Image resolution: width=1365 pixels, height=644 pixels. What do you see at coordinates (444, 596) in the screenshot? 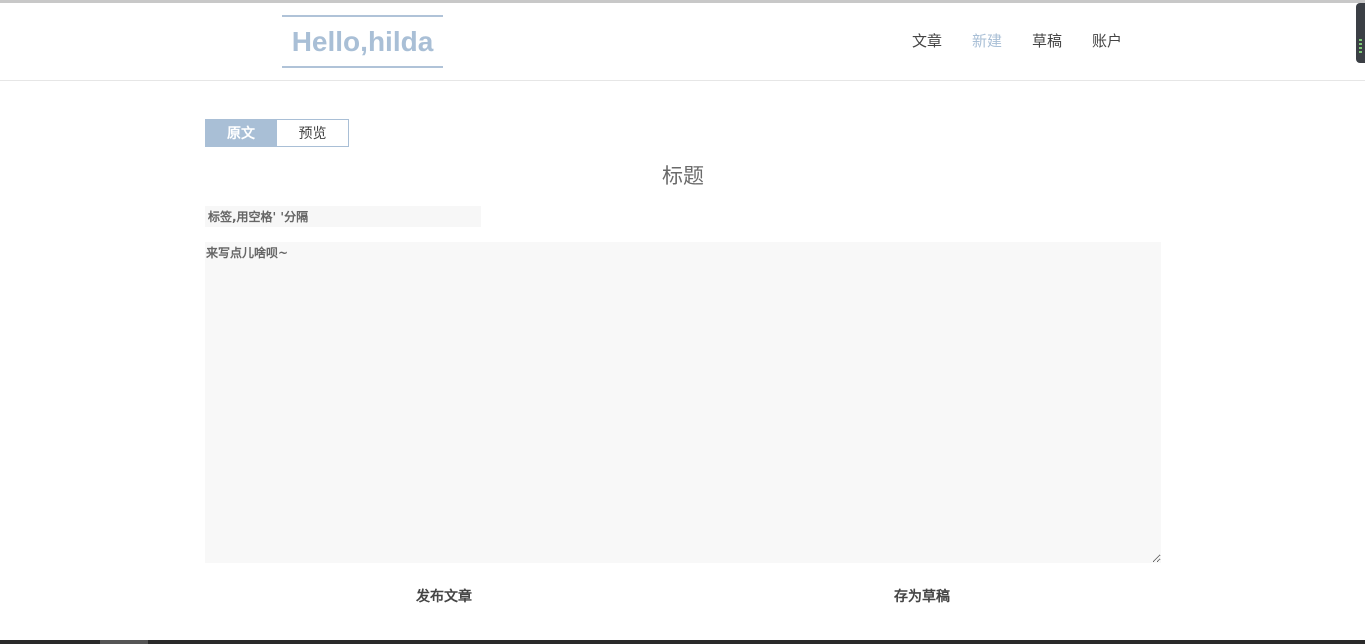
I see `publish-button: 发布文章` at bounding box center [444, 596].